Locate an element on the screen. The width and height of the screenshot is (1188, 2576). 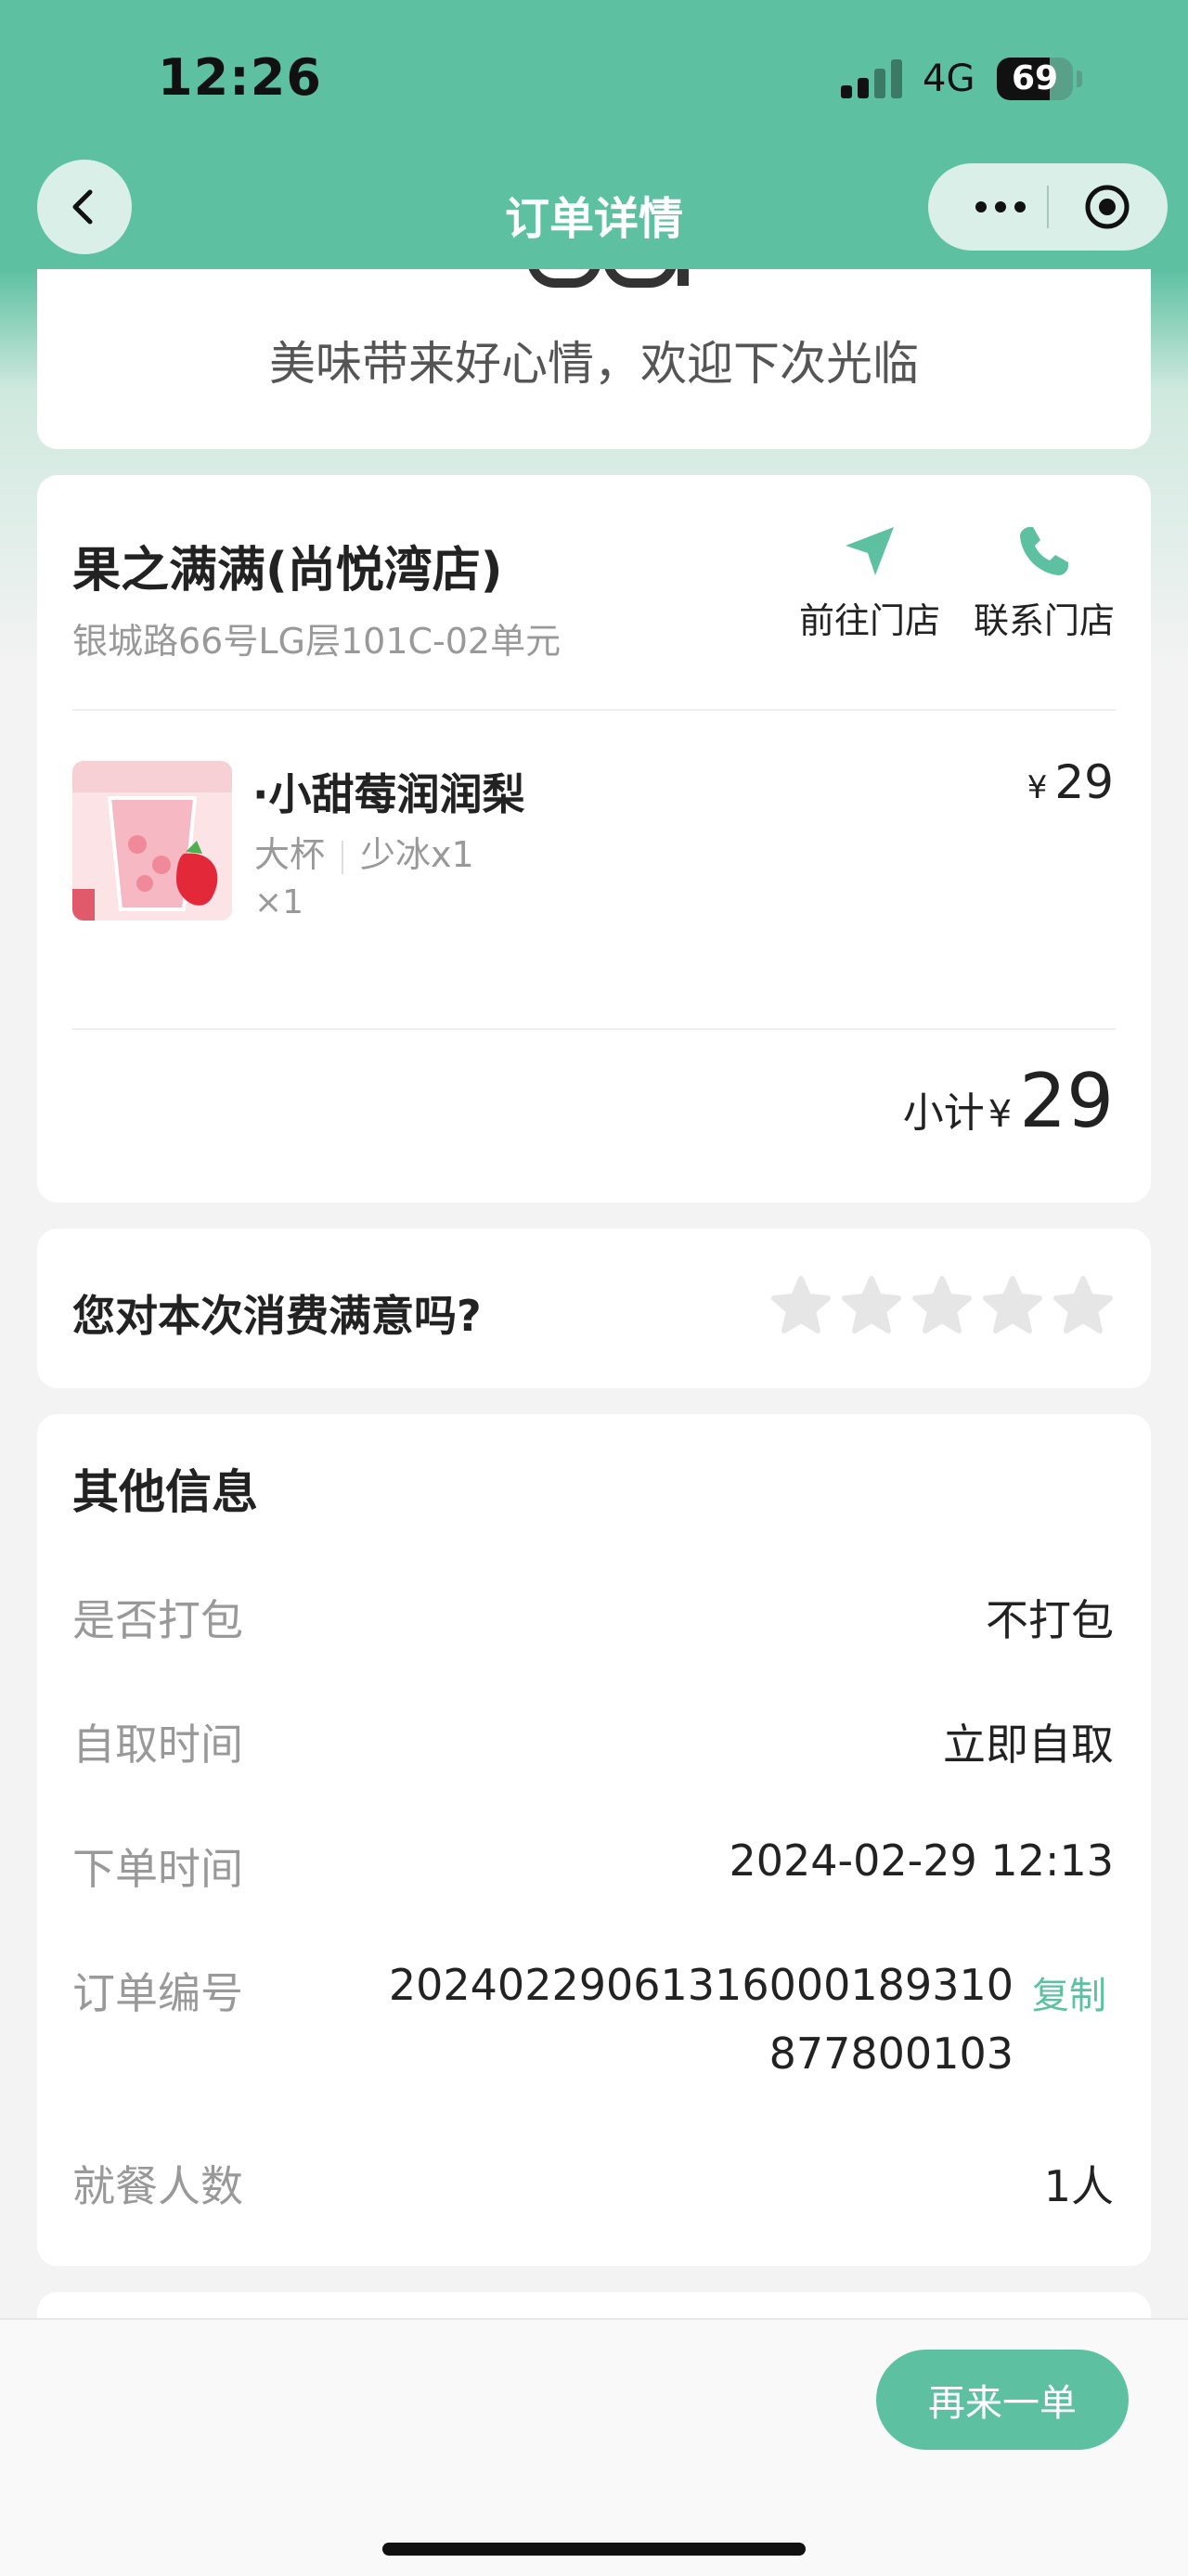
diners-value: 1人 is located at coordinates (1078, 2186).